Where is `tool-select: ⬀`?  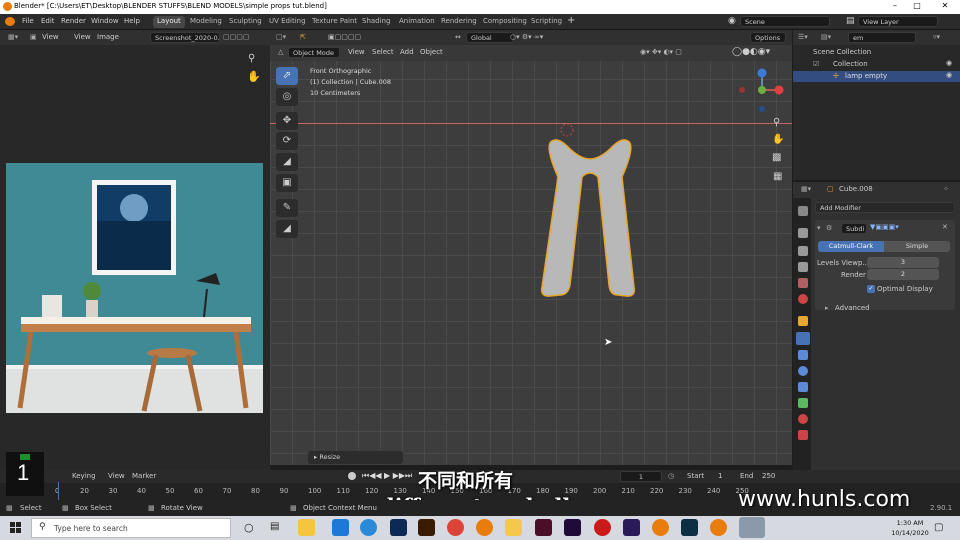 tool-select: ⬀ is located at coordinates (287, 76).